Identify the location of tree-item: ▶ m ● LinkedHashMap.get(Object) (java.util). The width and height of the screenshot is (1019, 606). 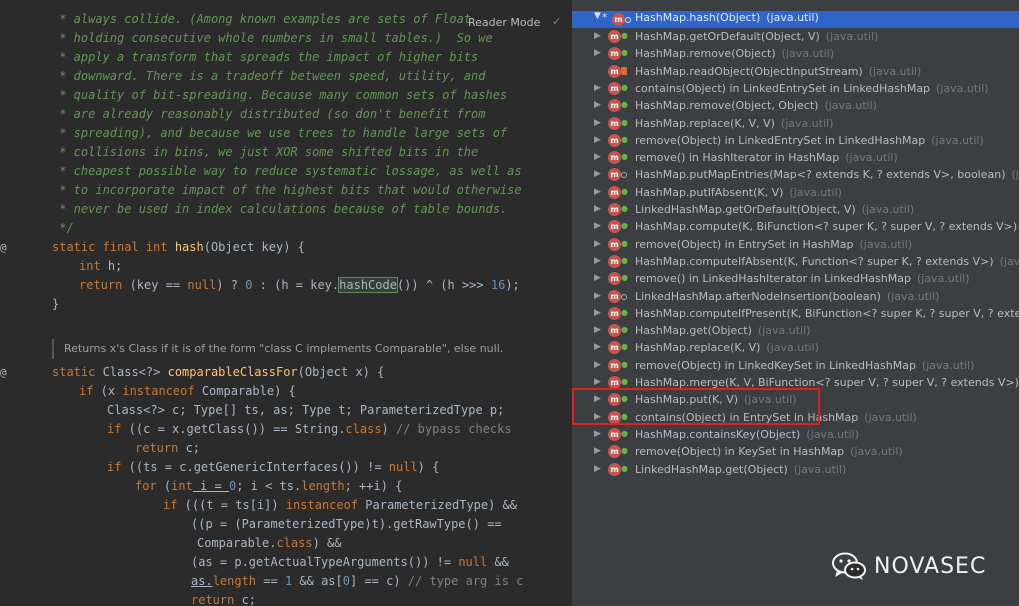
(795, 469).